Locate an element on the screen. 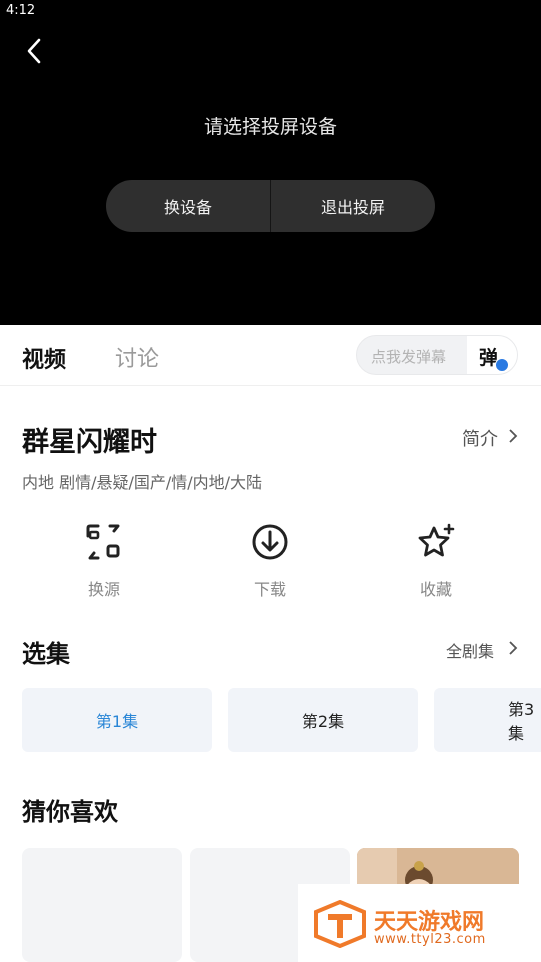 This screenshot has height=962, width=541. back-arrow-icon is located at coordinates (34, 51).